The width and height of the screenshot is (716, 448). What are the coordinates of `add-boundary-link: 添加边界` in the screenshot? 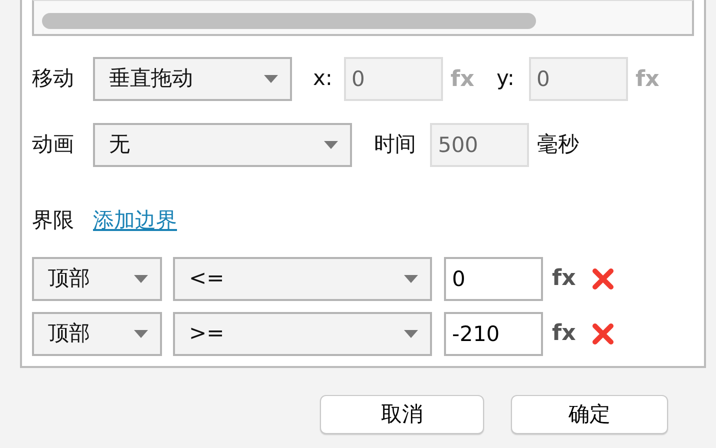 It's located at (135, 220).